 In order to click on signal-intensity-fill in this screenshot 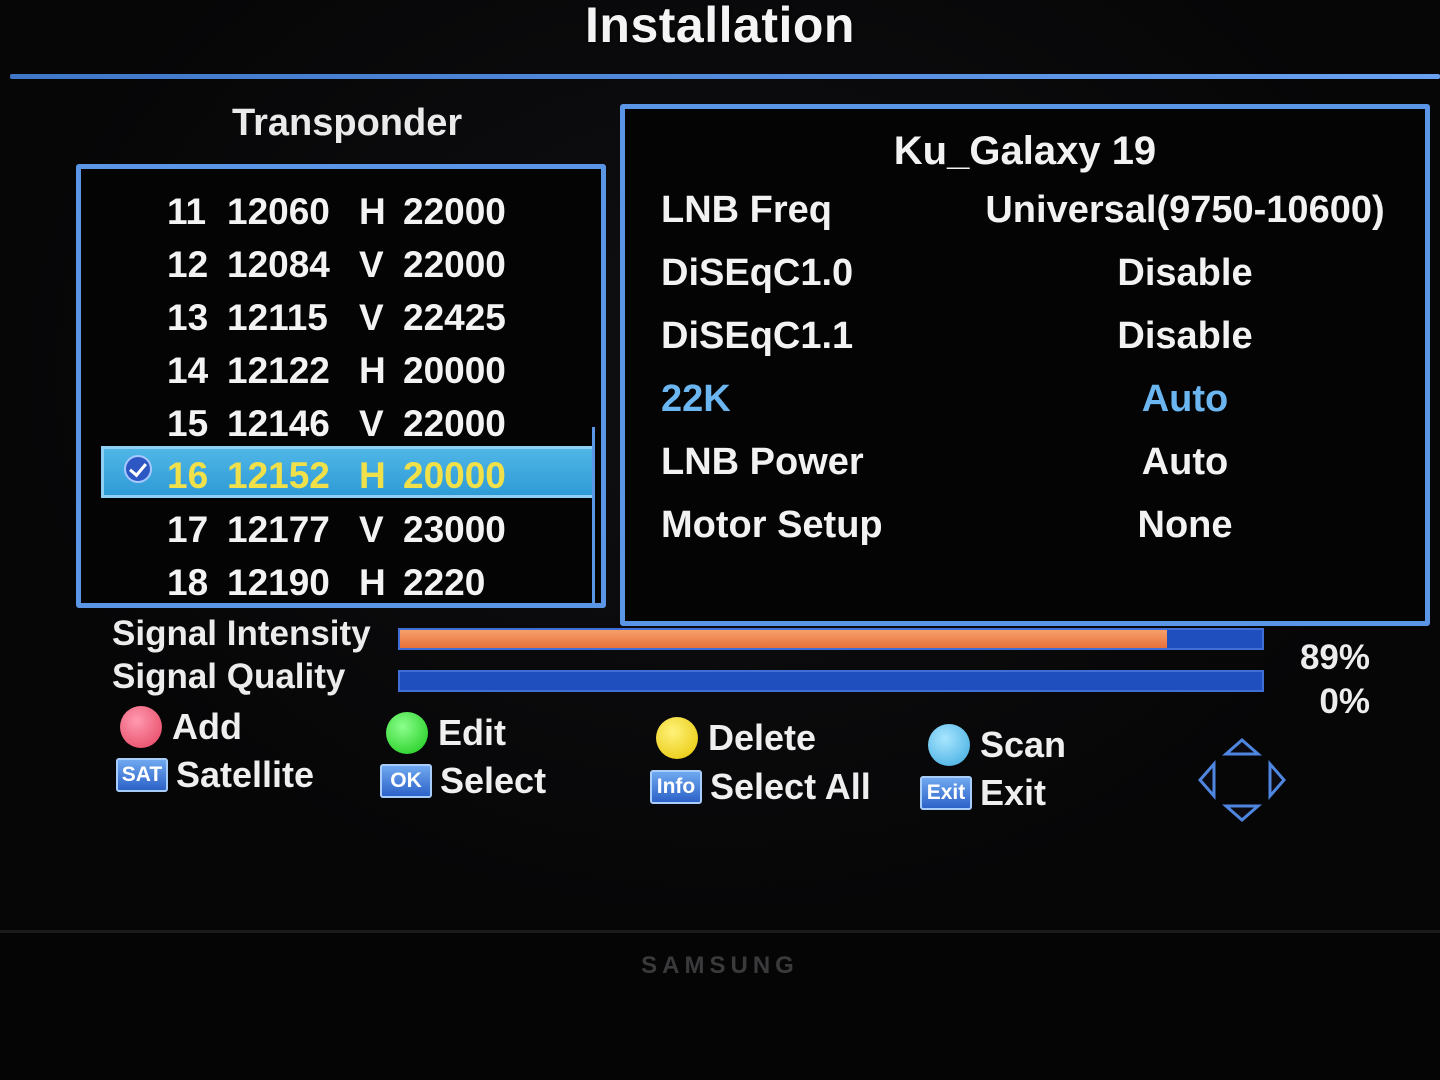, I will do `click(784, 639)`.